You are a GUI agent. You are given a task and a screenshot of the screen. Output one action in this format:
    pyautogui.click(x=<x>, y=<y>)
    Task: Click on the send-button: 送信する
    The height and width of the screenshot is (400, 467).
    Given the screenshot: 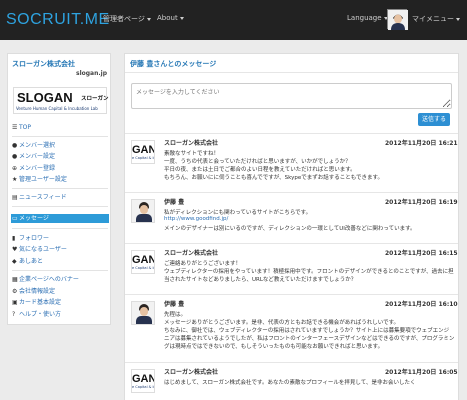 What is the action you would take?
    pyautogui.click(x=434, y=119)
    